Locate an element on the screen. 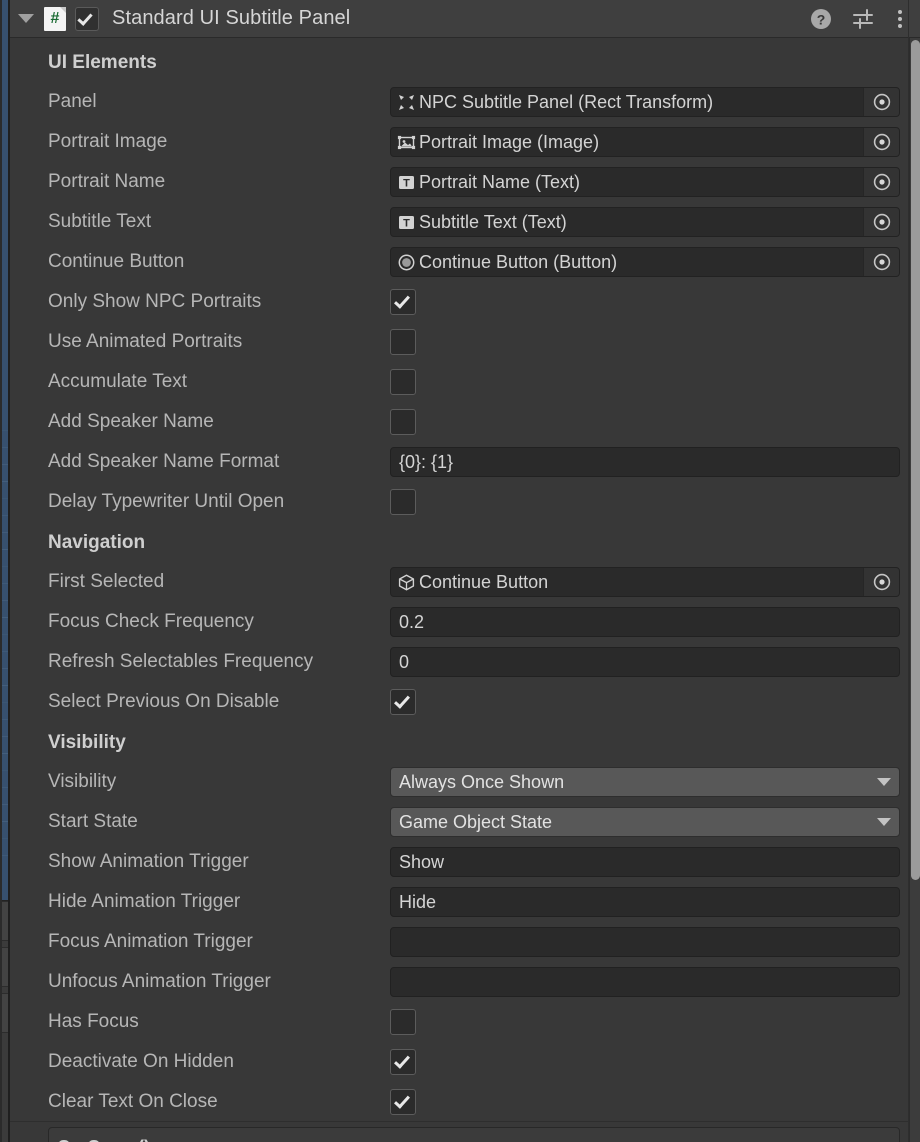 This screenshot has height=1142, width=920. text-input-field: 0 is located at coordinates (645, 662).